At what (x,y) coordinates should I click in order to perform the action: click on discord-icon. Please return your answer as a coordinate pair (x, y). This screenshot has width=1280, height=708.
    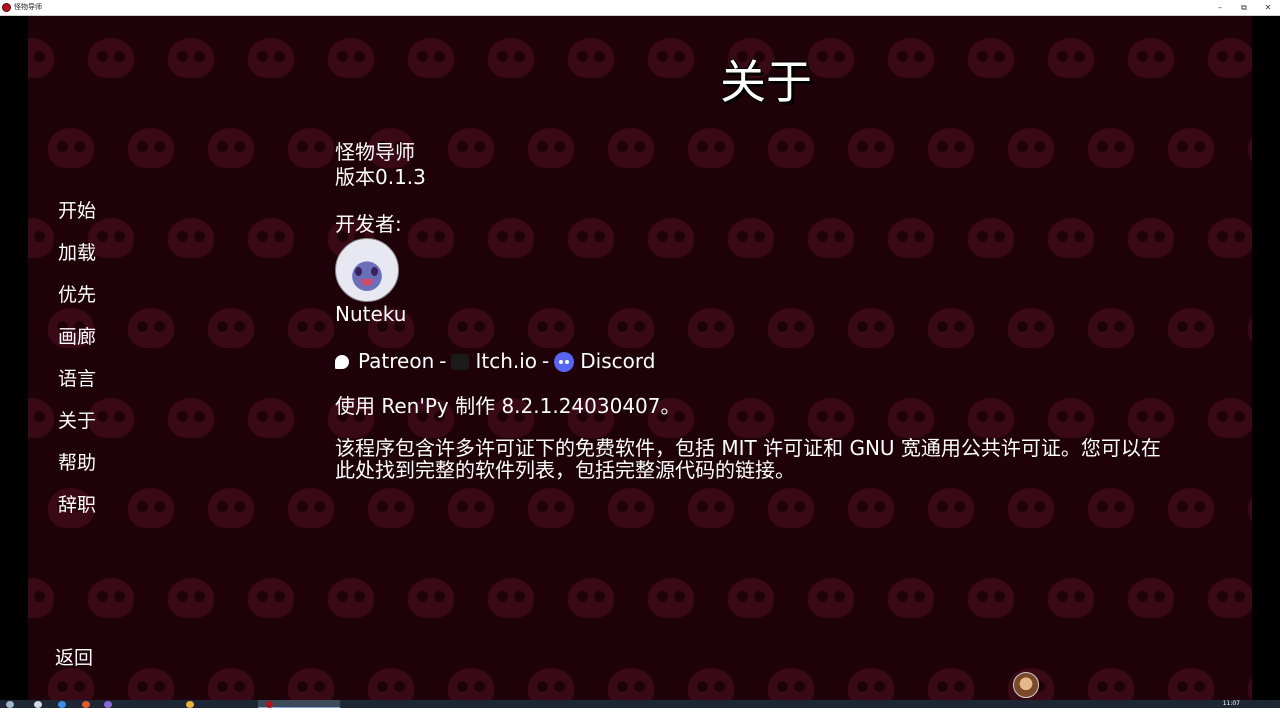
    Looking at the image, I should click on (564, 361).